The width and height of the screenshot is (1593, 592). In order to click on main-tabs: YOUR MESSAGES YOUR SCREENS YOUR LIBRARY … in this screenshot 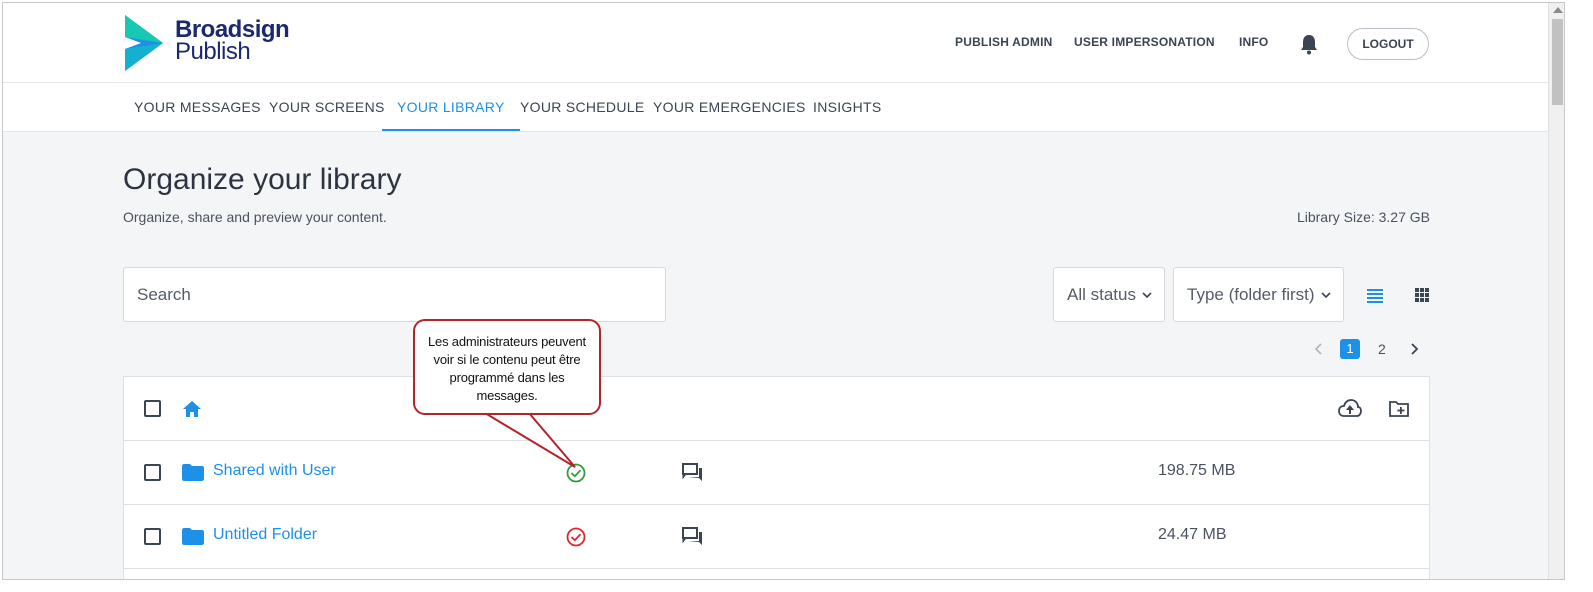, I will do `click(775, 107)`.